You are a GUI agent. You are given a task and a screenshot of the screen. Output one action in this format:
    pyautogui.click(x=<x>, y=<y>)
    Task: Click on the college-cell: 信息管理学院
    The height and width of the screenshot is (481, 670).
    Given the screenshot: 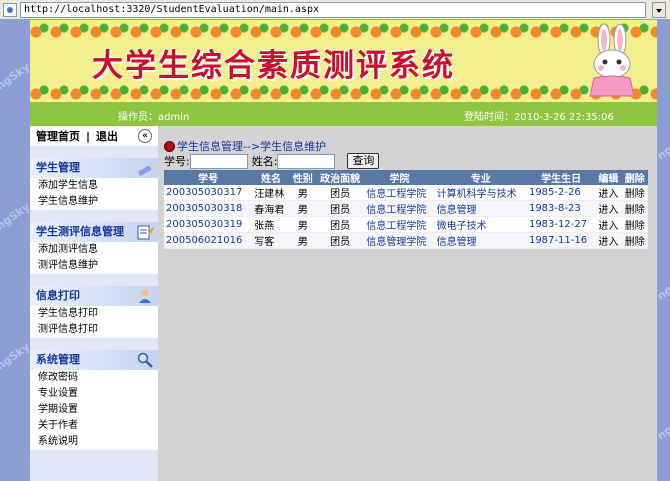 What is the action you would take?
    pyautogui.click(x=399, y=240)
    